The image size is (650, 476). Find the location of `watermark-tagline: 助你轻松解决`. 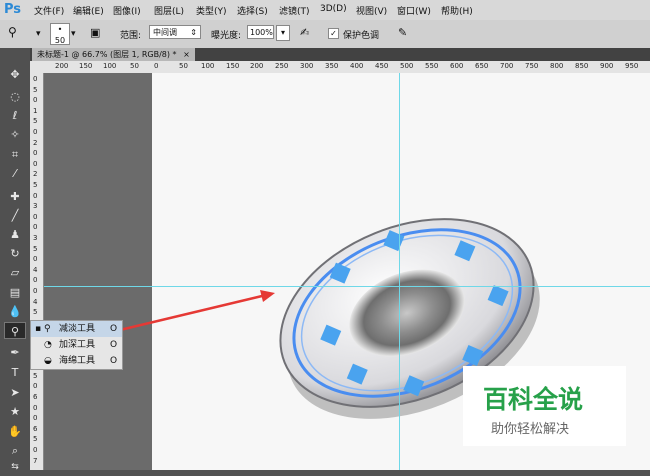

watermark-tagline: 助你轻松解决 is located at coordinates (530, 429).